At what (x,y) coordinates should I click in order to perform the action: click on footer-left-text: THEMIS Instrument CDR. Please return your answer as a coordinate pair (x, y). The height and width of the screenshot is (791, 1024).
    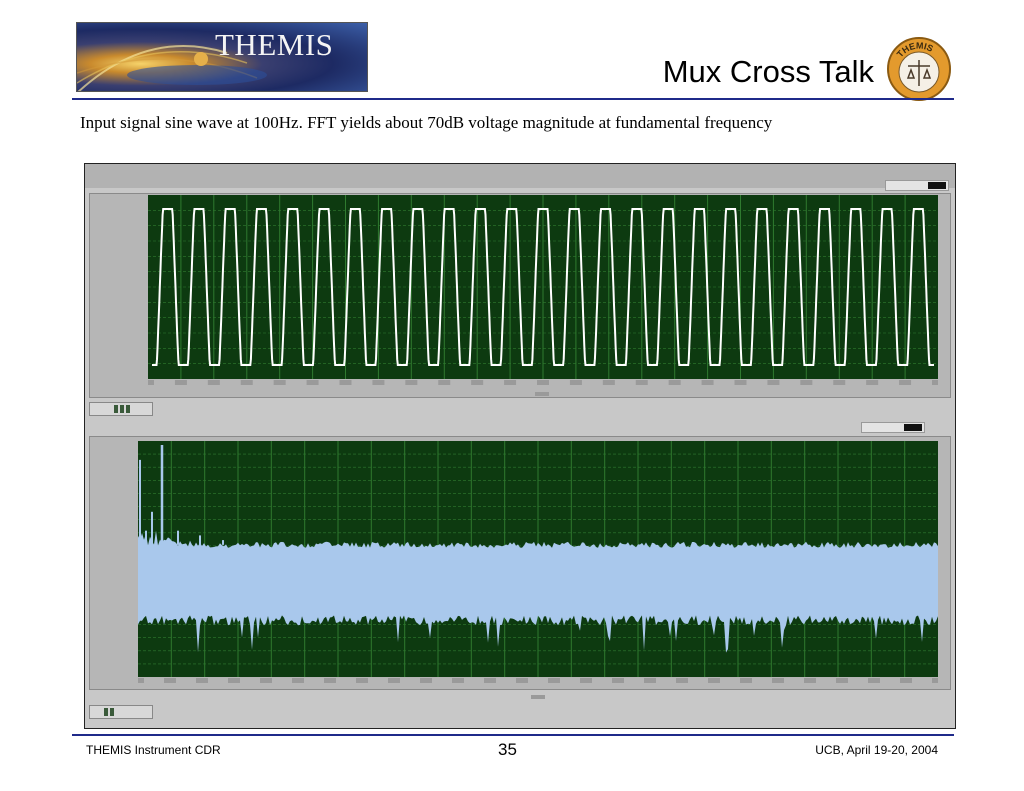
    Looking at the image, I should click on (153, 750).